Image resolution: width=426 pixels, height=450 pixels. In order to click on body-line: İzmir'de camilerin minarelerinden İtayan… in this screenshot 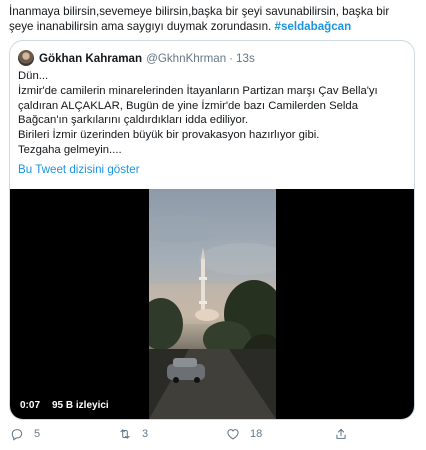, I will do `click(198, 90)`.